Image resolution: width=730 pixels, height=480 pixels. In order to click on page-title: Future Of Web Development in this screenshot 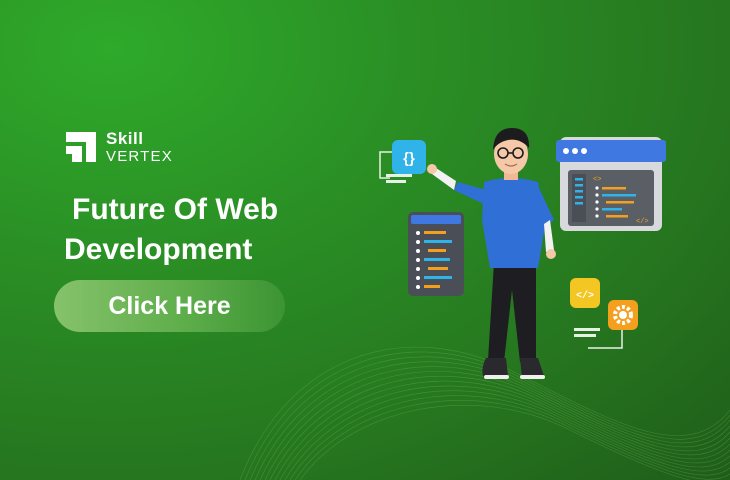, I will do `click(171, 230)`.